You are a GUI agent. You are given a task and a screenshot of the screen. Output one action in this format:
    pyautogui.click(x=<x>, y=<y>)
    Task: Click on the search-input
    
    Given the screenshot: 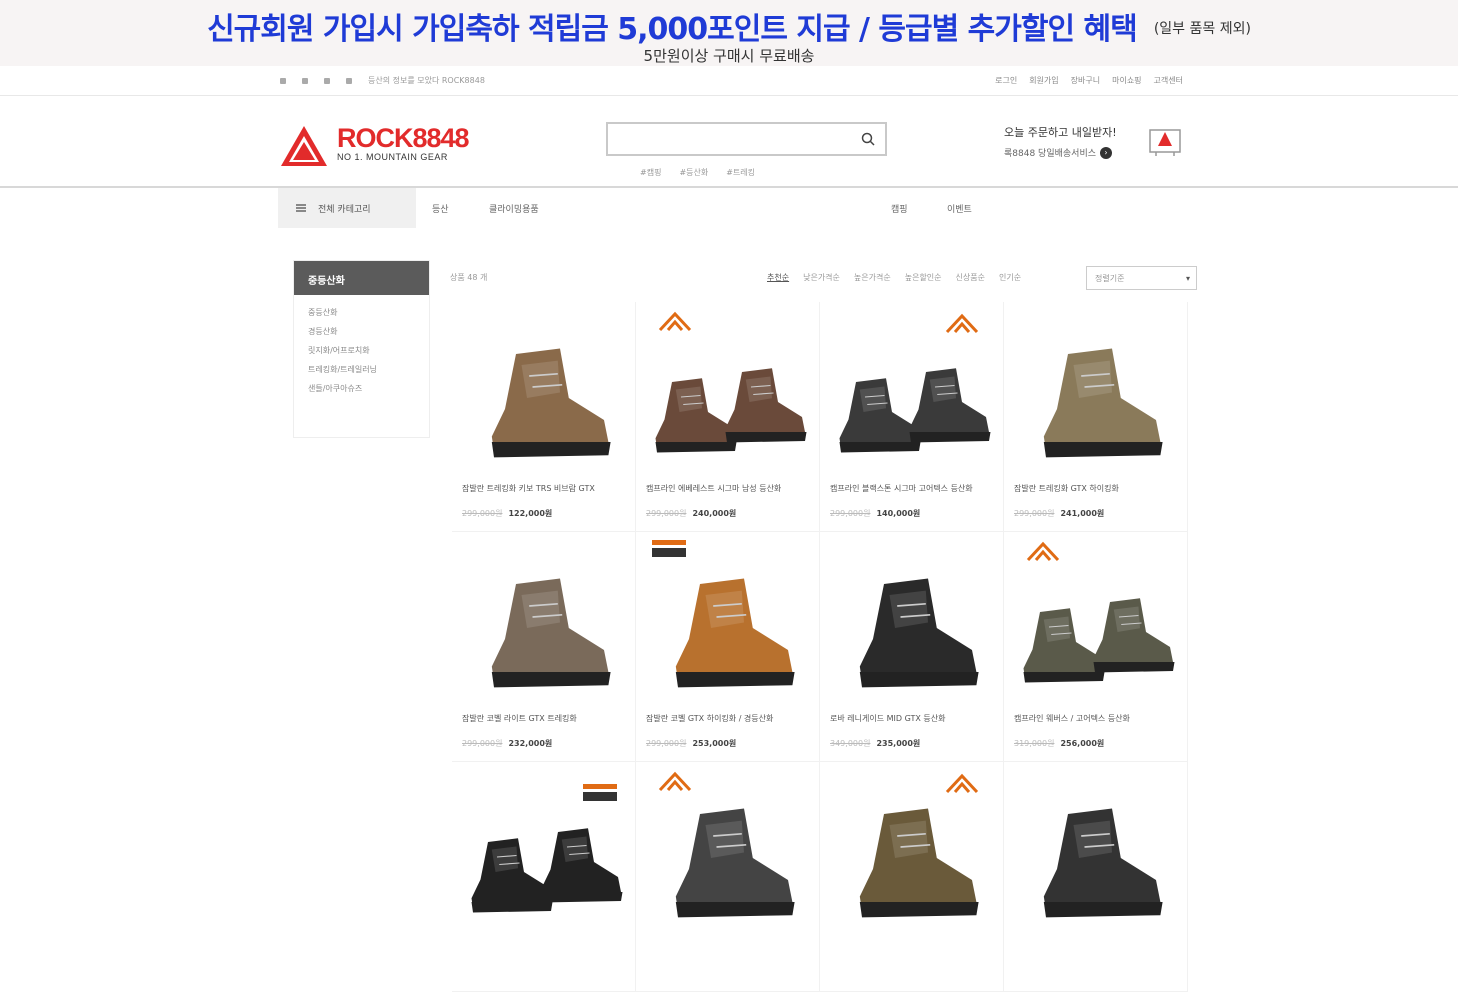 What is the action you would take?
    pyautogui.click(x=728, y=139)
    